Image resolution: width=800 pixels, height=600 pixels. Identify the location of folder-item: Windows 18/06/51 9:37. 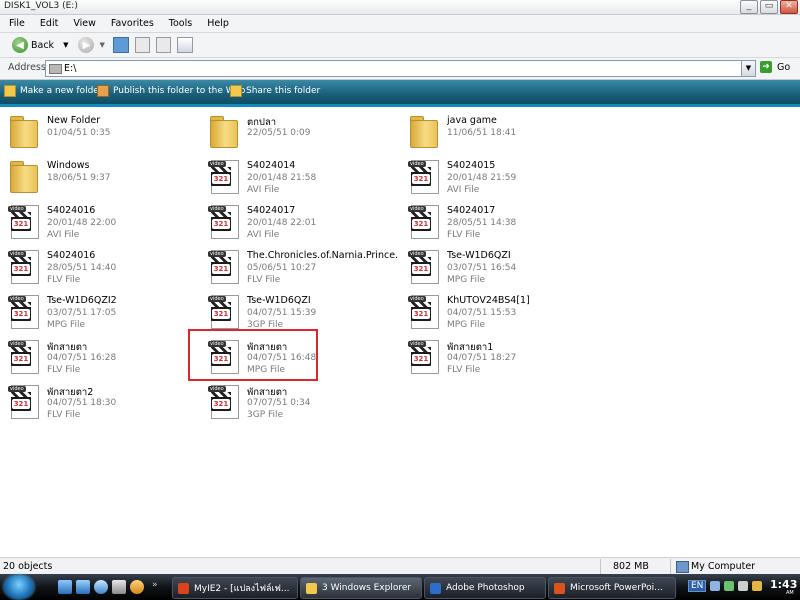
(102, 177).